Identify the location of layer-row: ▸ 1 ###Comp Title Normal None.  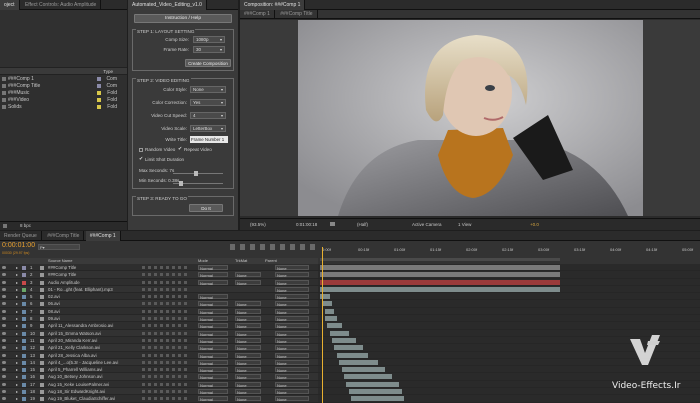
(159, 268).